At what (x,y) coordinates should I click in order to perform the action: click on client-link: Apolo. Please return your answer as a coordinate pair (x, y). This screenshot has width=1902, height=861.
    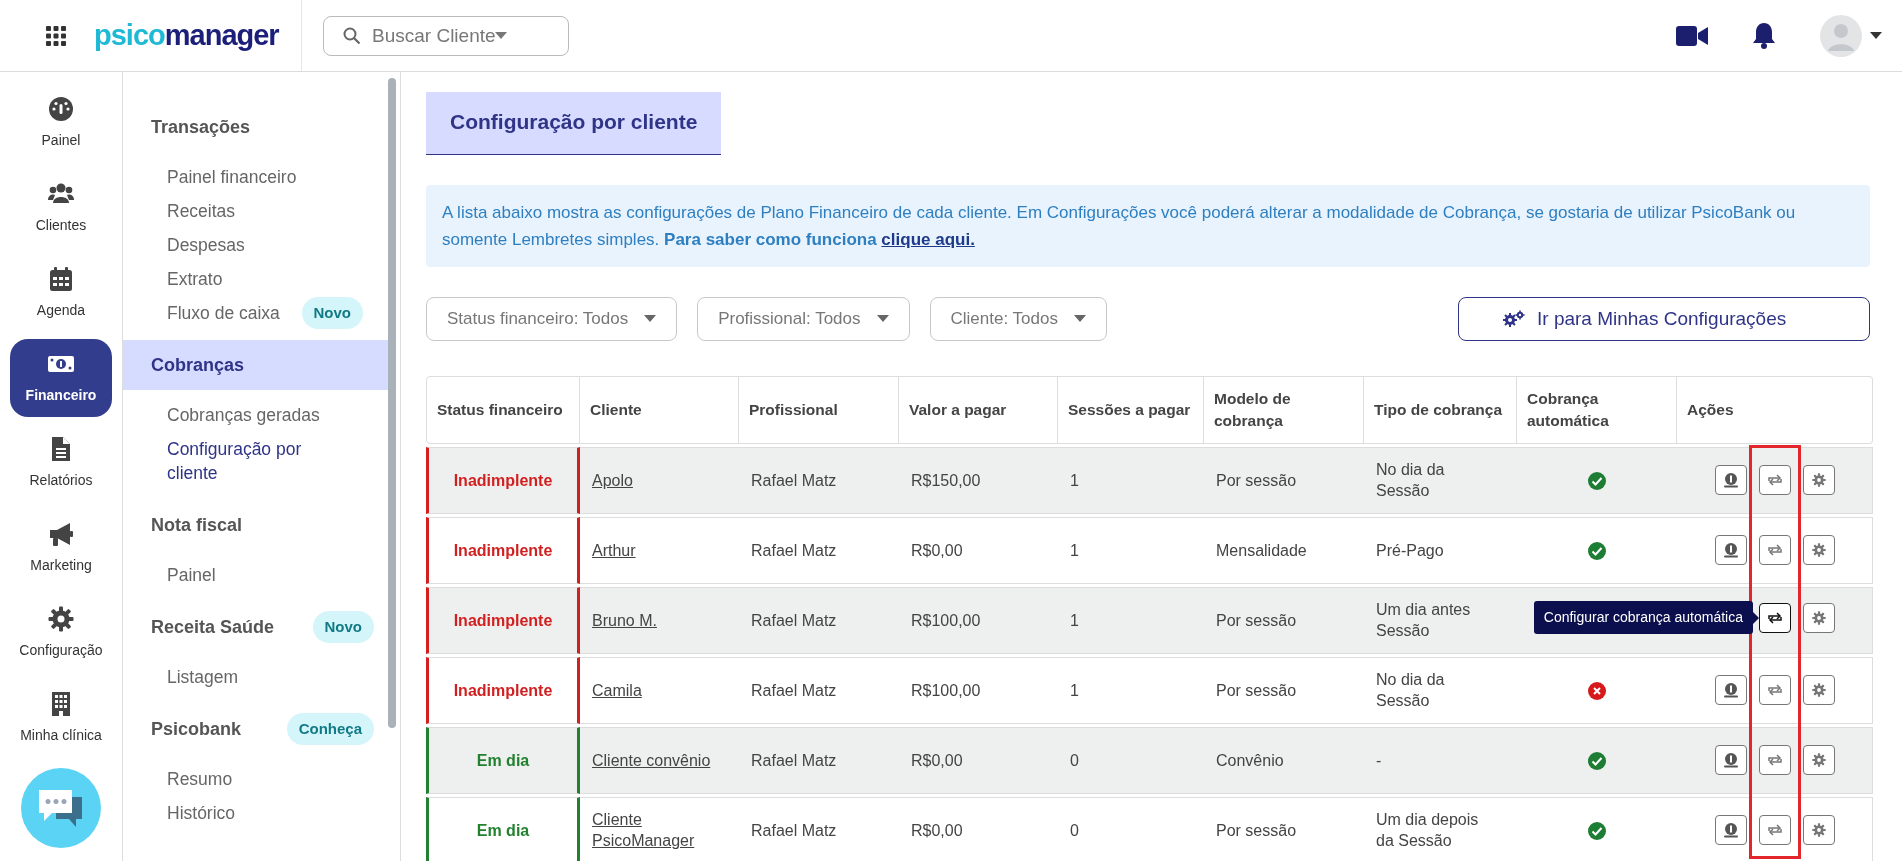
    Looking at the image, I should click on (612, 480).